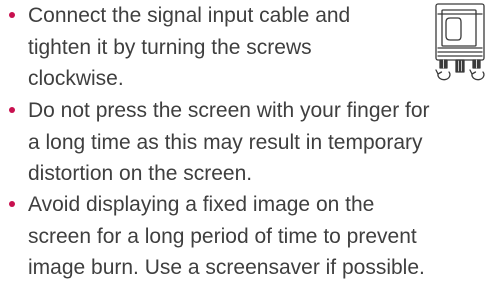 The image size is (498, 285). Describe the element at coordinates (140, 173) in the screenshot. I see `text-line: distortion on the screen.` at that location.